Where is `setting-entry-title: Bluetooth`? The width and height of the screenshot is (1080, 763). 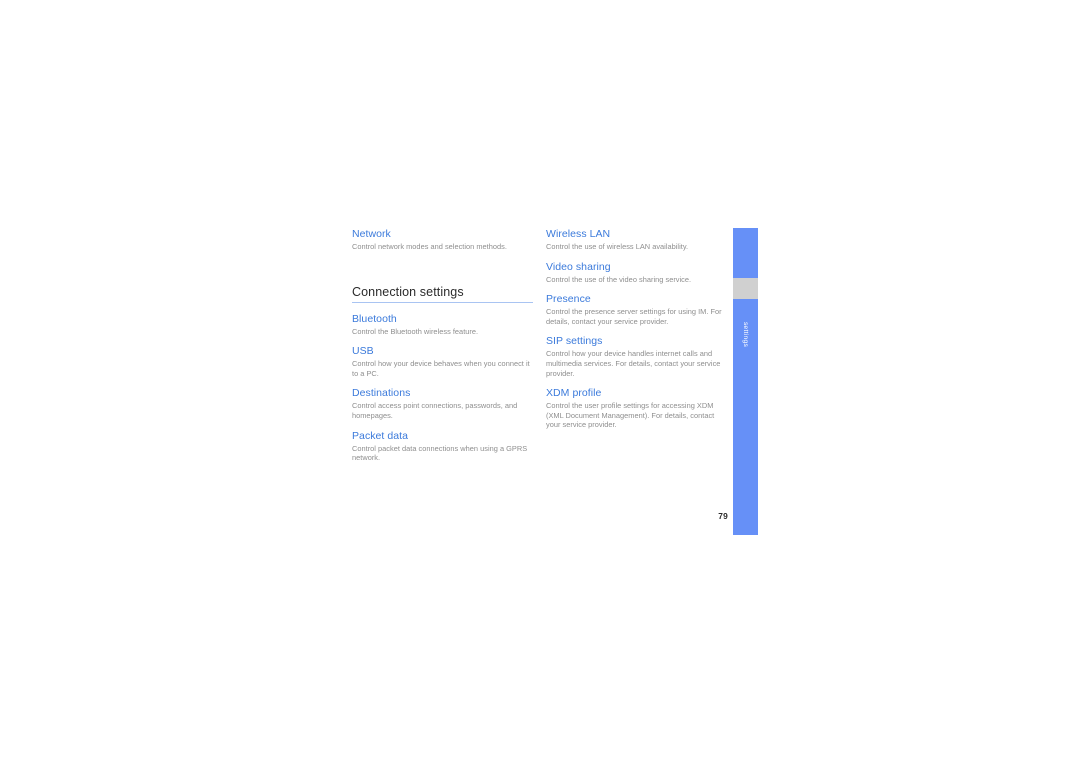
setting-entry-title: Bluetooth is located at coordinates (374, 318).